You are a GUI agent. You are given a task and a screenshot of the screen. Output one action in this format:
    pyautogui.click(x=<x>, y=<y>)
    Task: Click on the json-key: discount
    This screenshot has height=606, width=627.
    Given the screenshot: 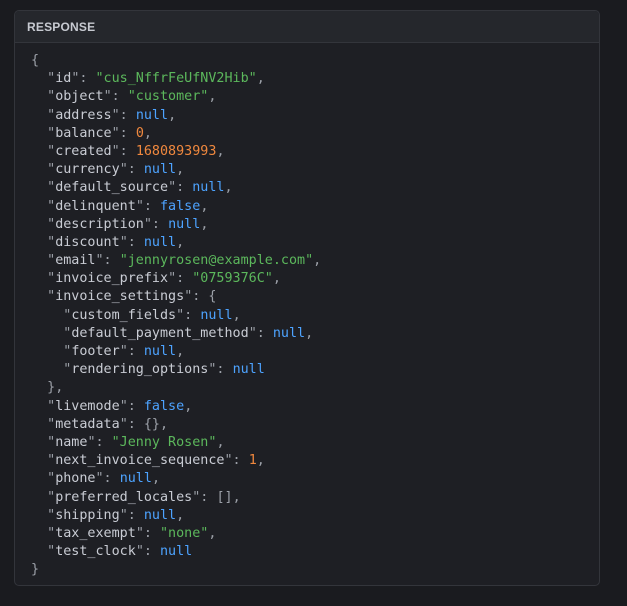 What is the action you would take?
    pyautogui.click(x=87, y=242)
    